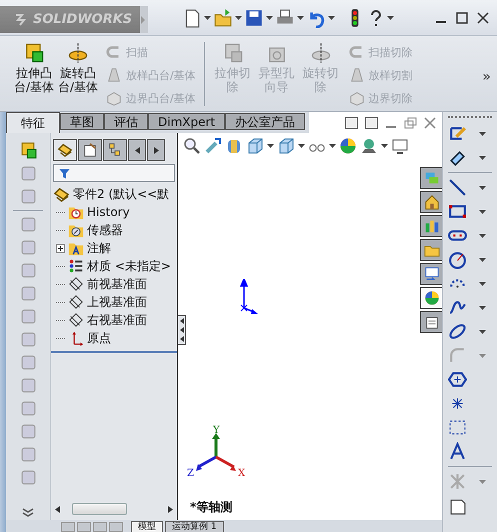 Image resolution: width=497 pixels, height=532 pixels. What do you see at coordinates (234, 146) in the screenshot?
I see `section-view-icon` at bounding box center [234, 146].